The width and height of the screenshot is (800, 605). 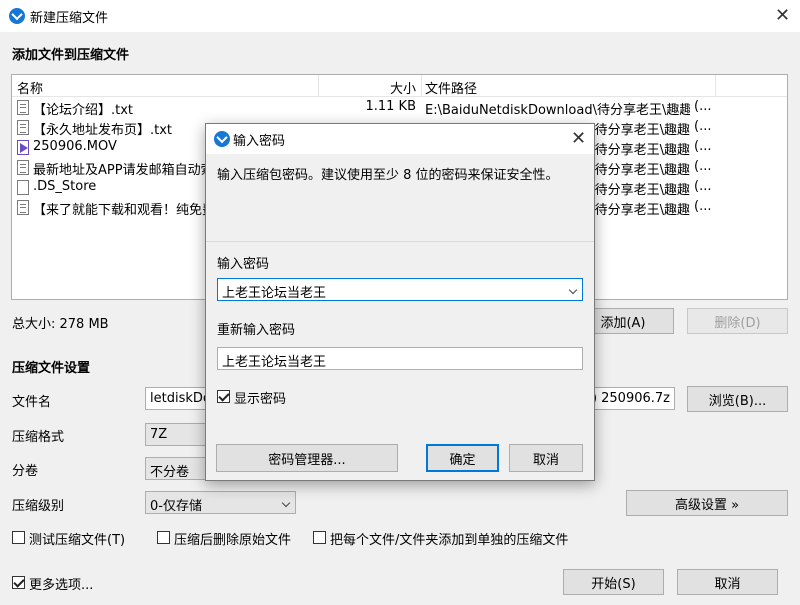 I want to click on total-size-label: 总大小: 278 MB, so click(x=60, y=324).